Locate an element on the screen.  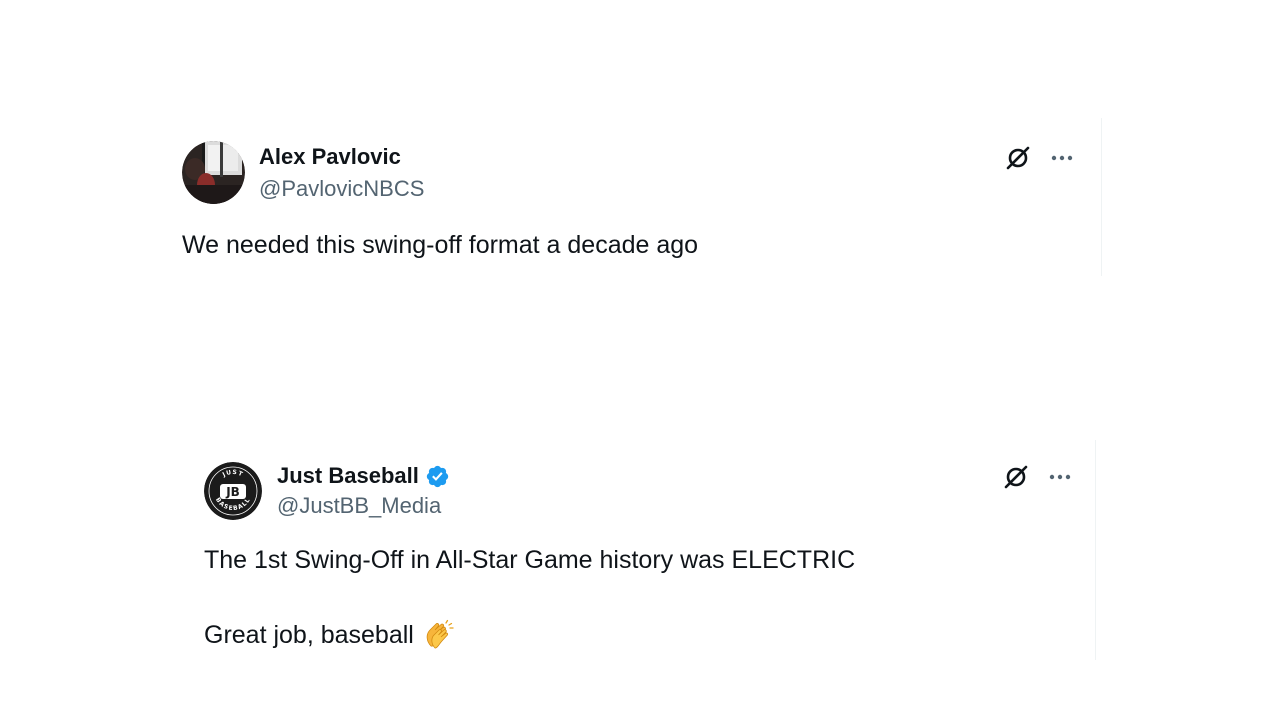
author-display-name: Just Baseball is located at coordinates (348, 476).